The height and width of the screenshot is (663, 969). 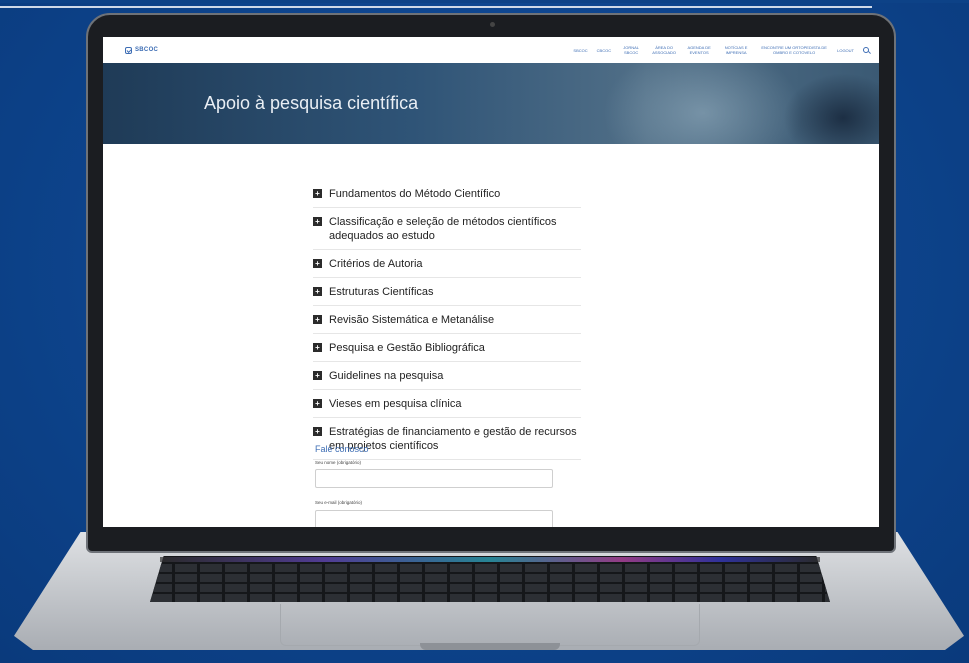 I want to click on accordion-label: Revisão Sistemática e Metanálise, so click(x=411, y=320).